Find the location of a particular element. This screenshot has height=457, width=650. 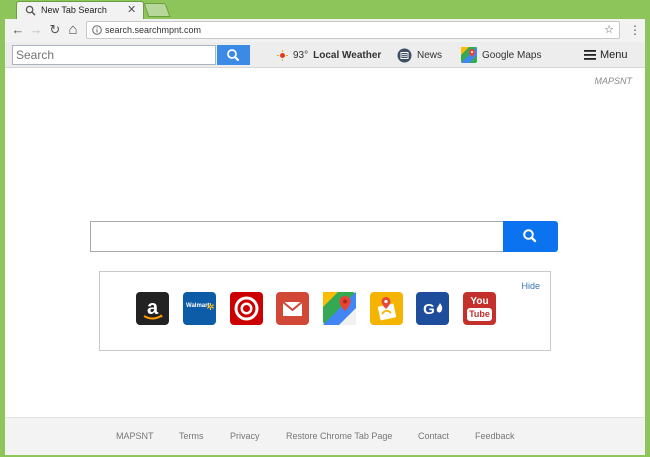

maps-label: Google Maps is located at coordinates (512, 55).